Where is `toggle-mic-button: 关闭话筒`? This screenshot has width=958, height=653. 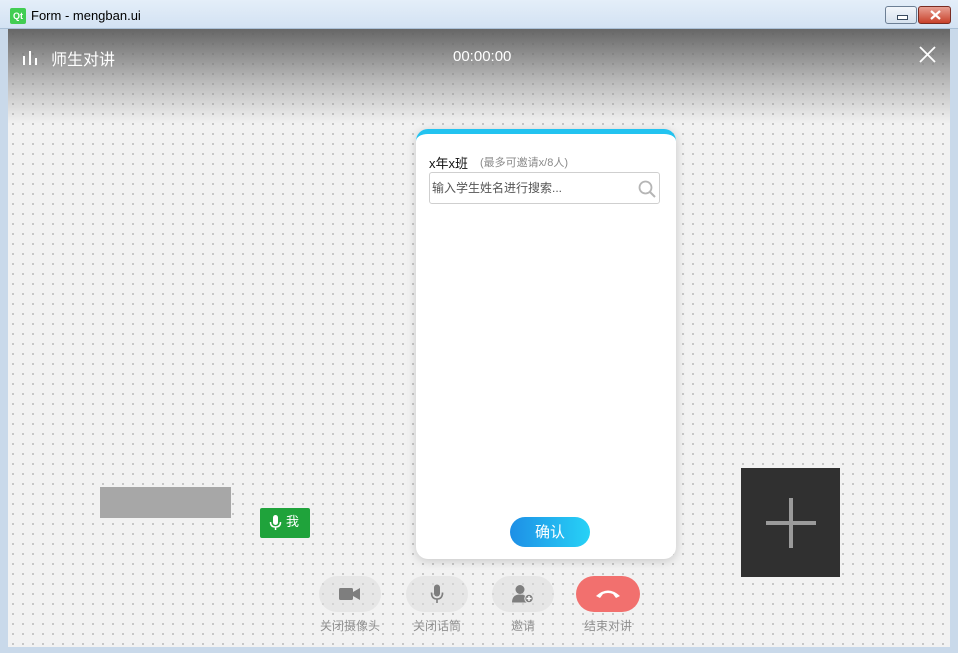
toggle-mic-button: 关闭话筒 is located at coordinates (437, 605).